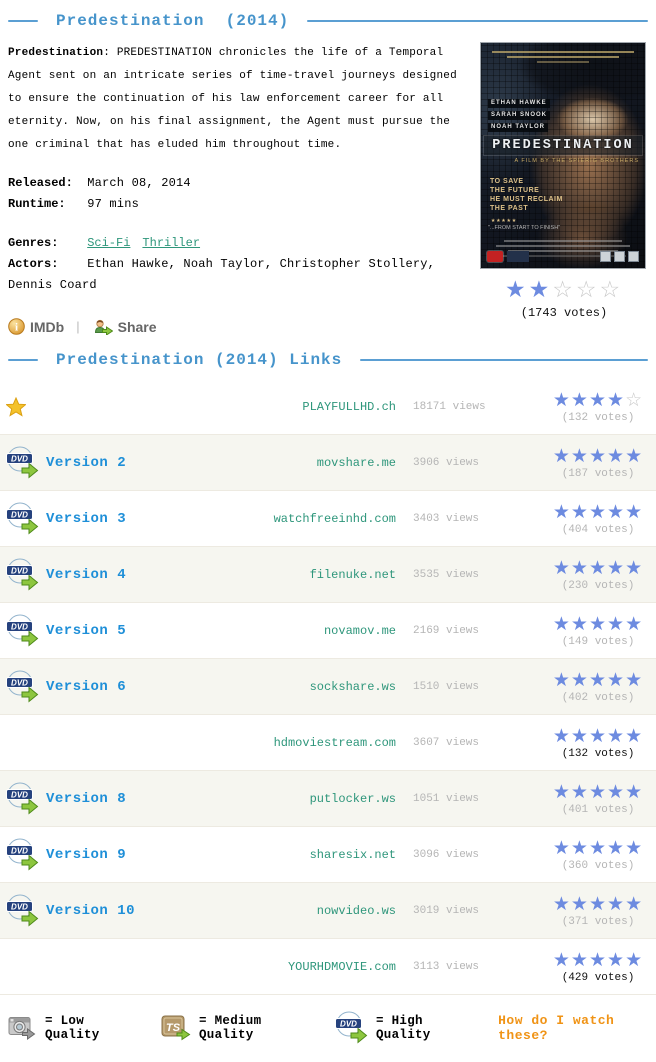 The height and width of the screenshot is (1062, 656). I want to click on dvd-icon: DVD, so click(26, 518).